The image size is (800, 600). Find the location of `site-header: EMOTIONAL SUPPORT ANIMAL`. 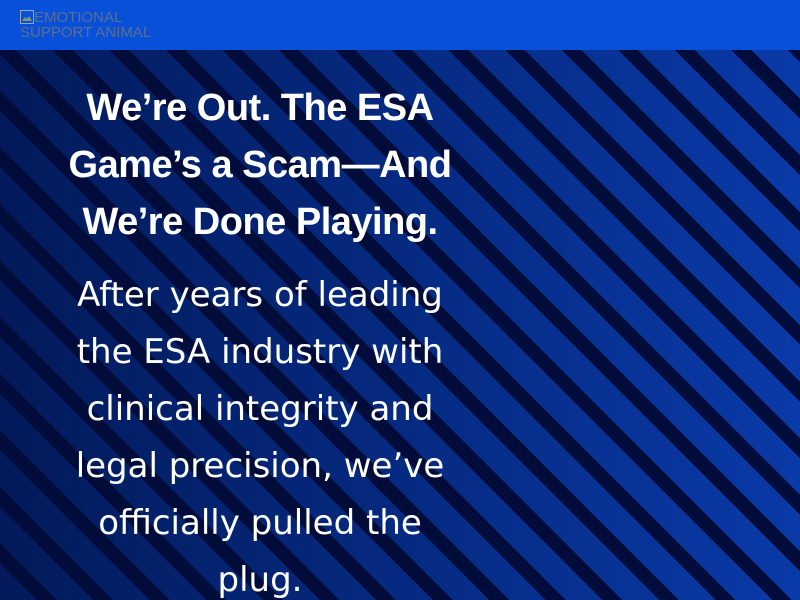

site-header: EMOTIONAL SUPPORT ANIMAL is located at coordinates (400, 25).